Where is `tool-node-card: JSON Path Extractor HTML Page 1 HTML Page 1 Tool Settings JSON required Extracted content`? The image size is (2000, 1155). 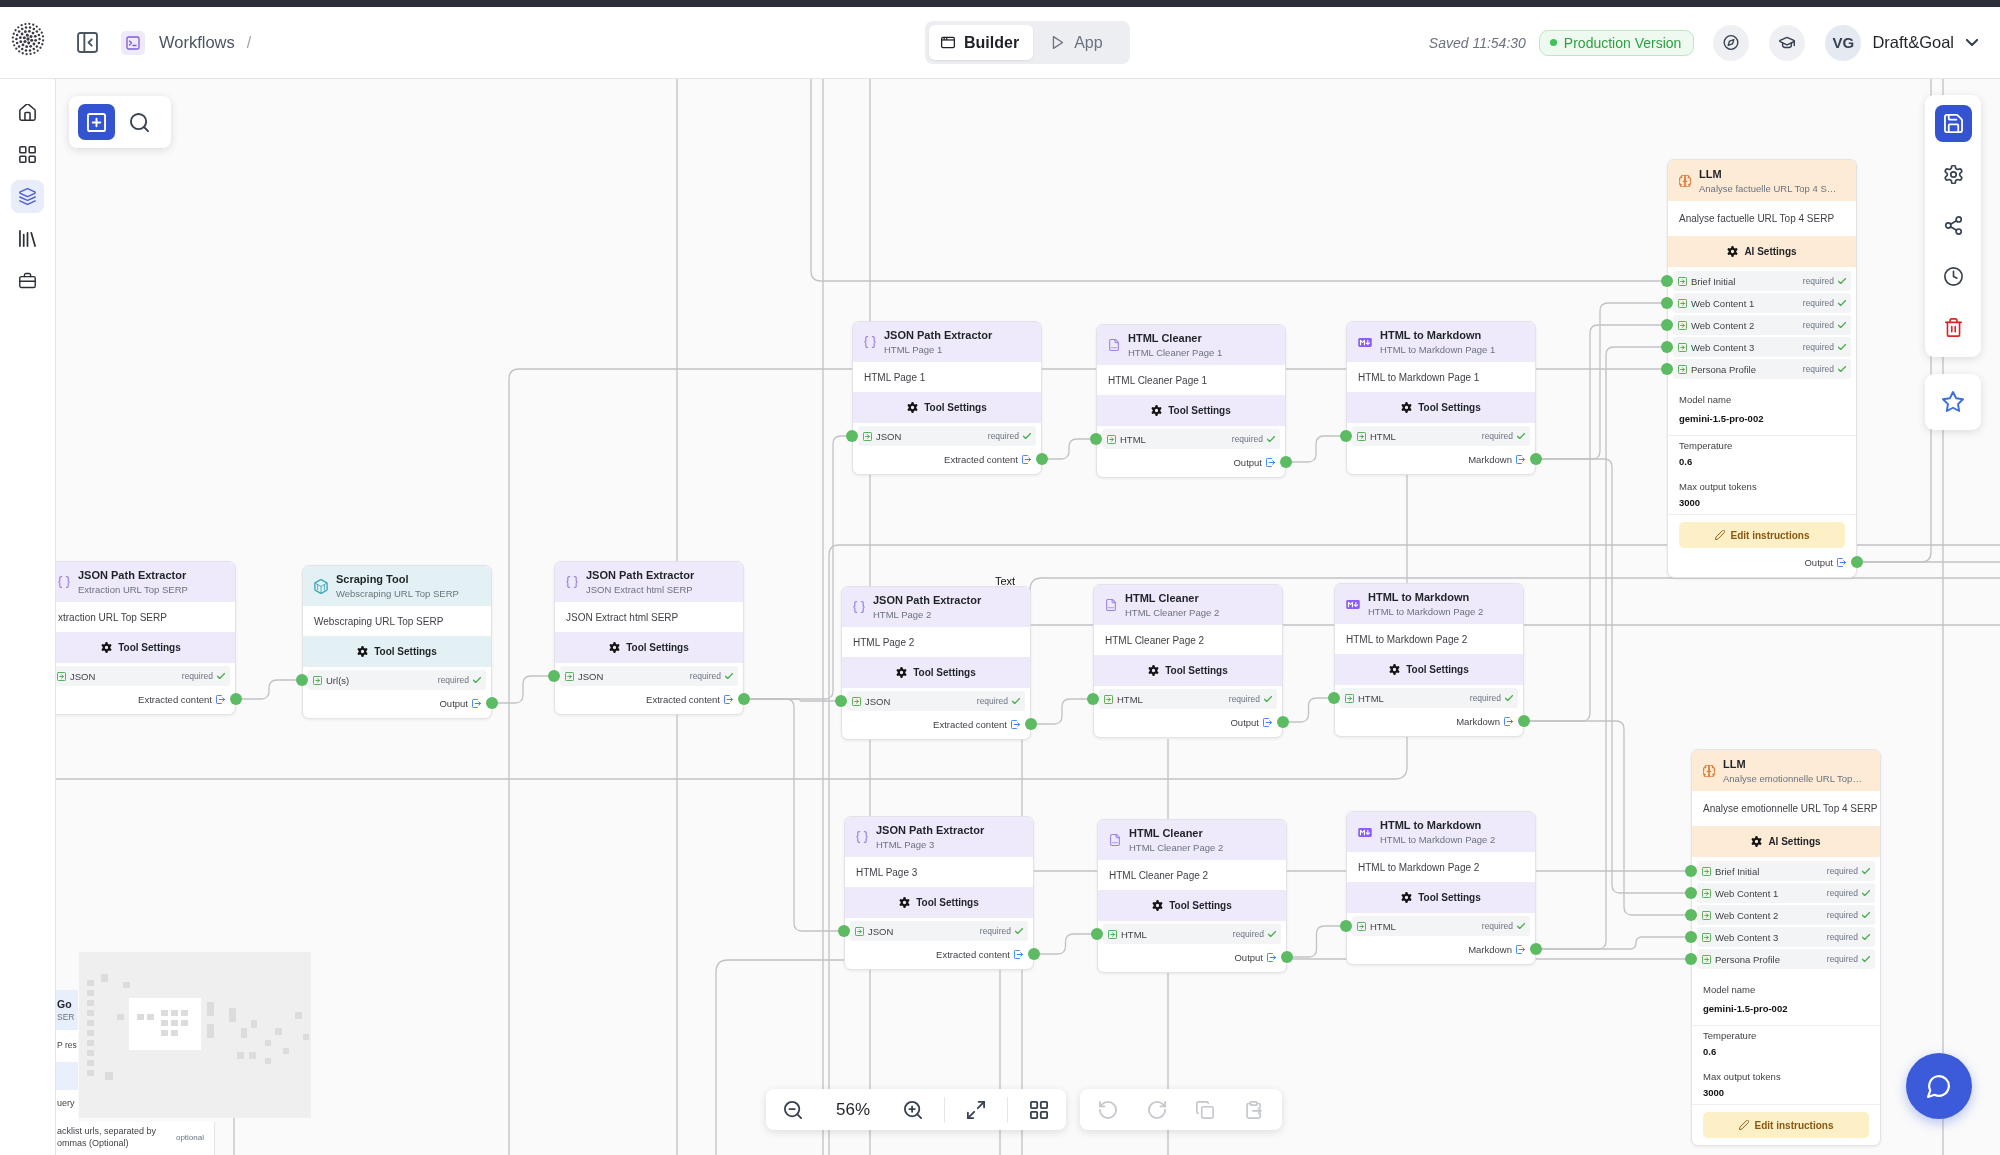
tool-node-card: JSON Path Extractor HTML Page 1 HTML Page 1 Tool Settings JSON required Extracted content is located at coordinates (947, 398).